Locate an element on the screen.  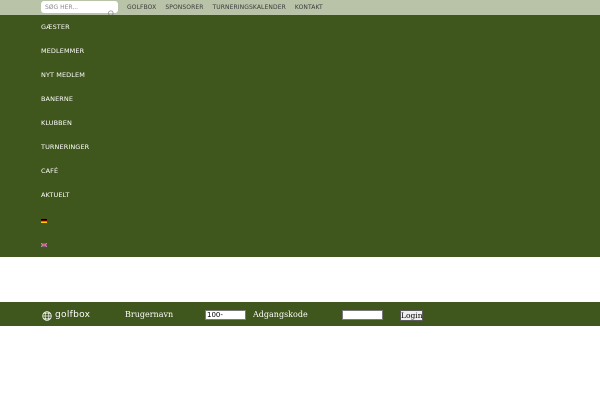
menu-item-medlemmer: MEDLEMMER is located at coordinates (62, 51).